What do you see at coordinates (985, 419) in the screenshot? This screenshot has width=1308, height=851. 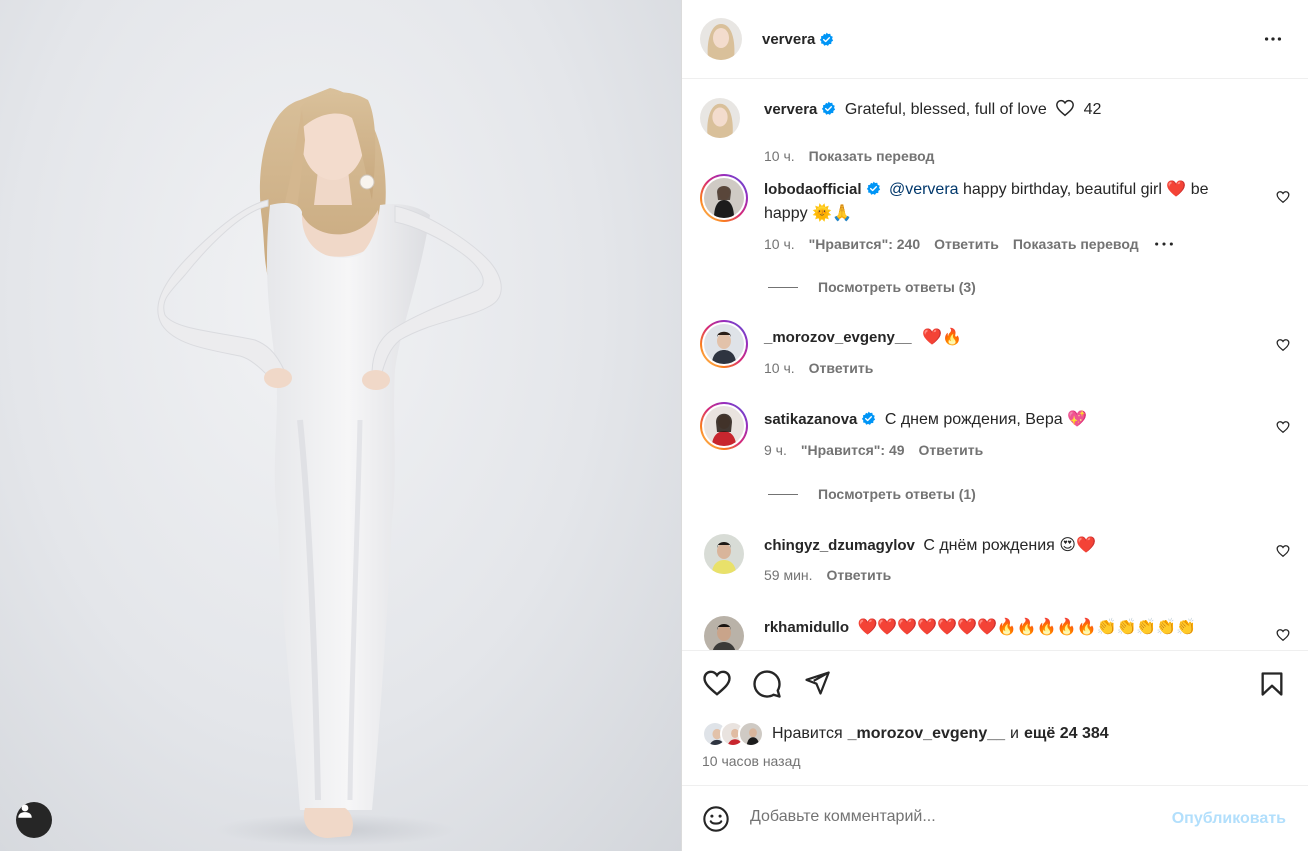 I see `comment-text: С днем рождения, Вера 💖` at bounding box center [985, 419].